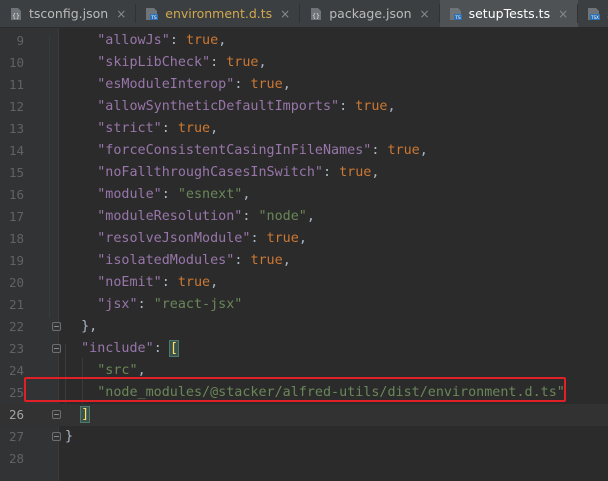  I want to click on tab-say-hoc-tsx: TSXsay-hoc.tsx×, so click(593, 13).